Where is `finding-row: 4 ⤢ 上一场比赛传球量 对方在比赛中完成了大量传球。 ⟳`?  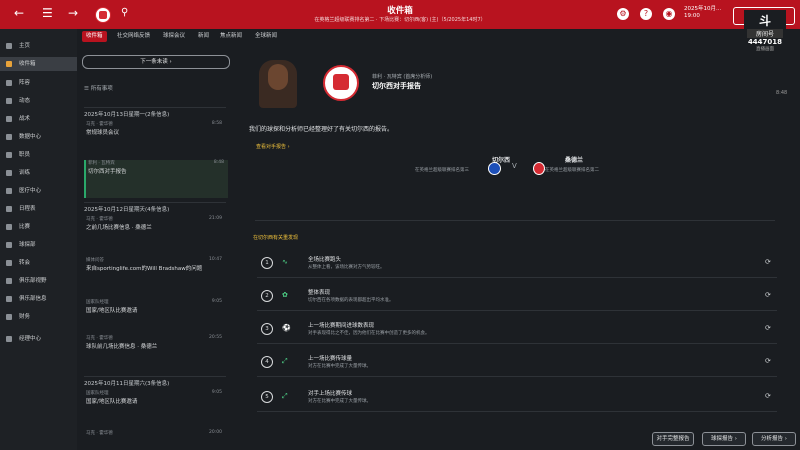 finding-row: 4 ⤢ 上一场比赛传球量 对方在比赛中完成了大量传球。 ⟳ is located at coordinates (517, 363).